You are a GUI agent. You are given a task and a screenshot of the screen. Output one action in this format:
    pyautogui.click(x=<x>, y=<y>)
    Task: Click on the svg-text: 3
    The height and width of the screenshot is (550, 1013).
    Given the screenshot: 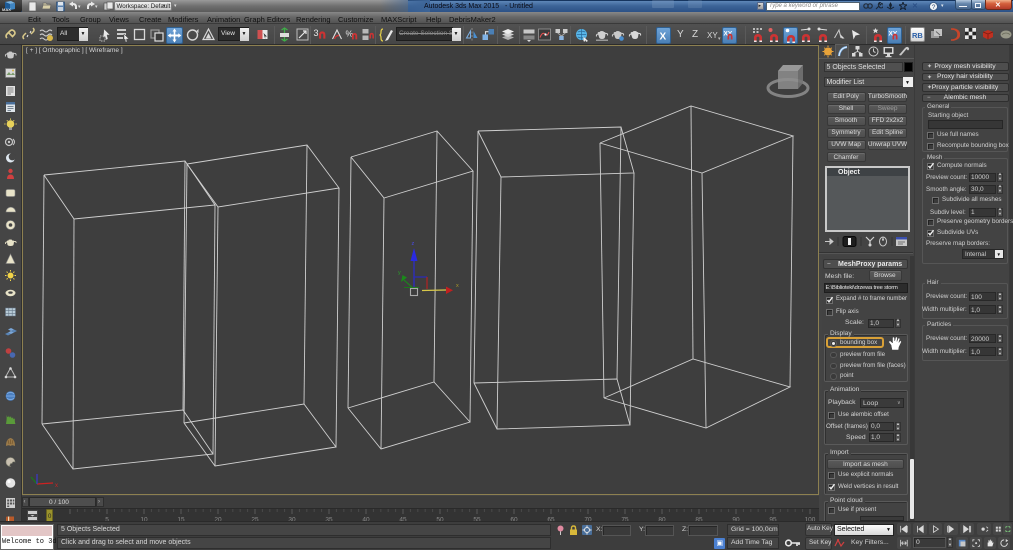 What is the action you would take?
    pyautogui.click(x=316, y=33)
    